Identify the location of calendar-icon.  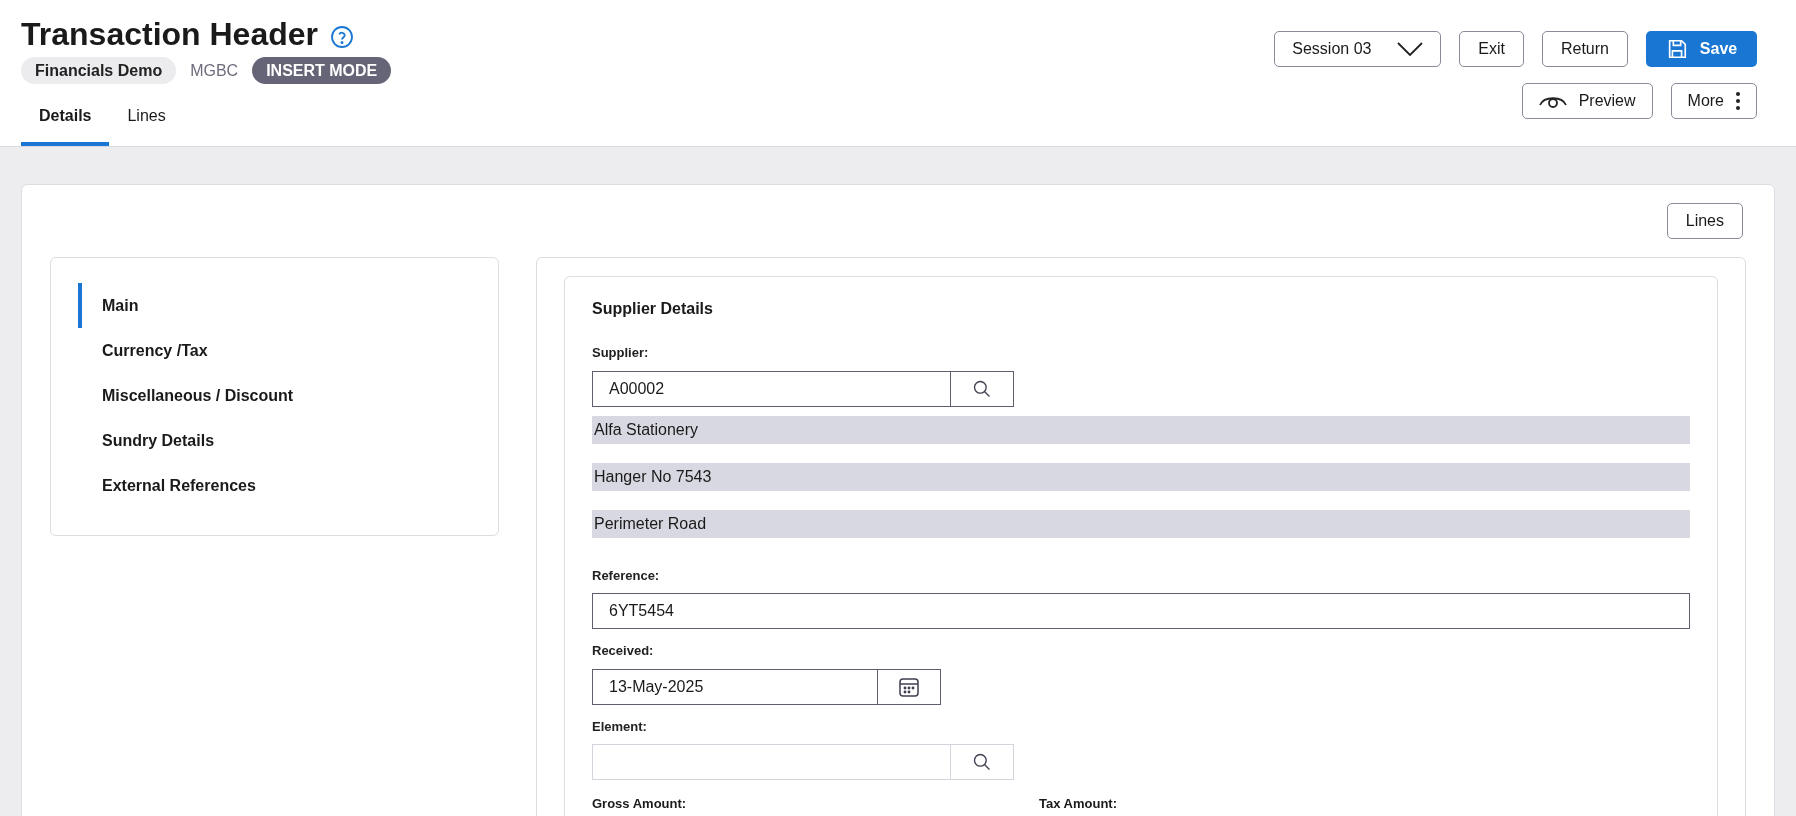
(909, 686).